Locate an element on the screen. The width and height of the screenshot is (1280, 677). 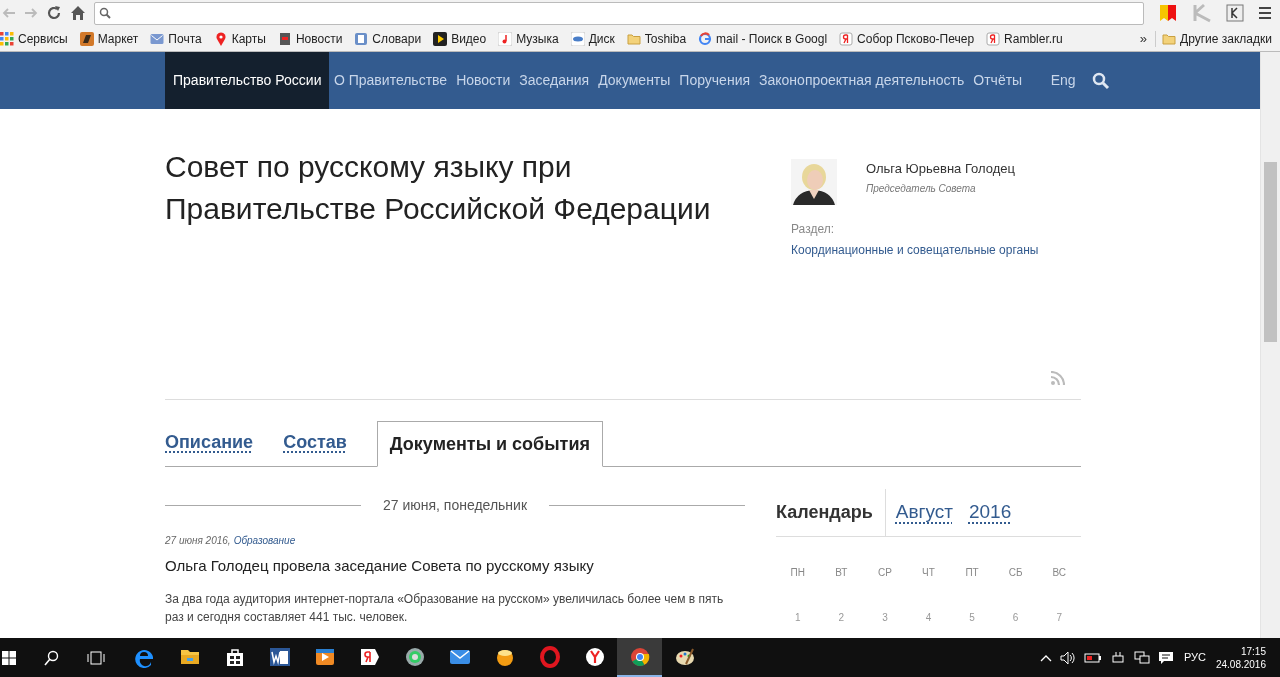
envelope-icon is located at coordinates (157, 38).